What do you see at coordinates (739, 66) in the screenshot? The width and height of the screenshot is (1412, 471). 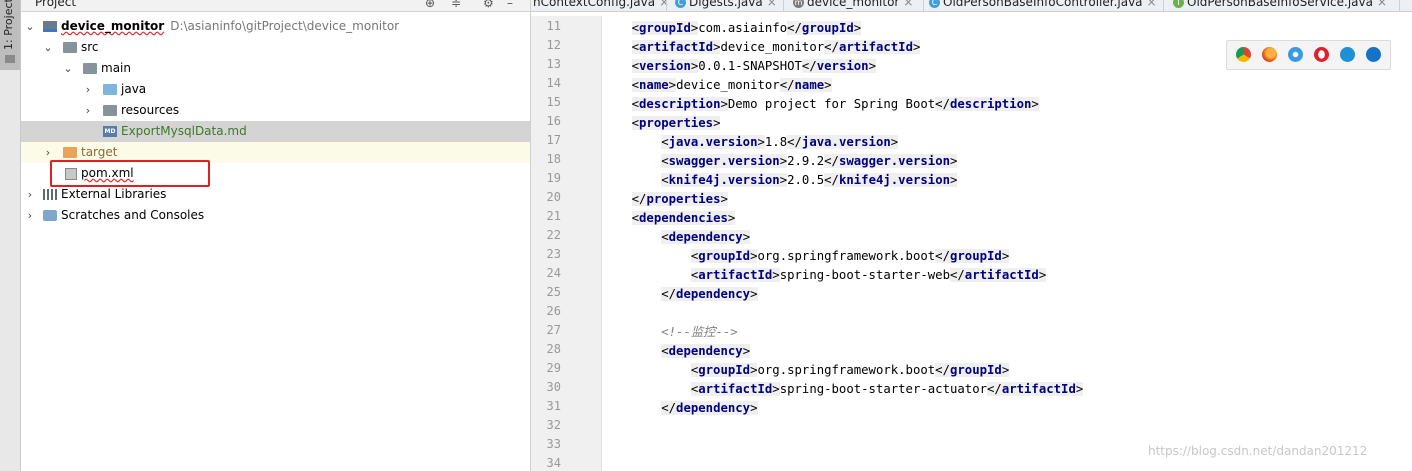 I see `code-line: <version>0.0.1-SNAPSHOT</version>` at bounding box center [739, 66].